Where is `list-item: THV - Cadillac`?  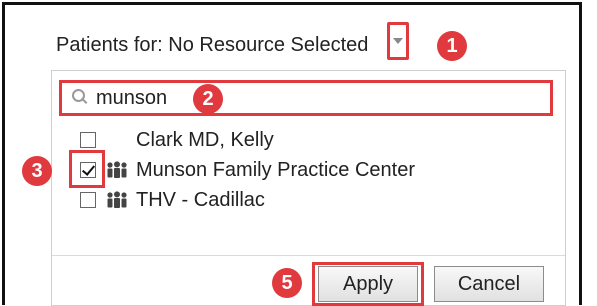
list-item: THV - Cadillac is located at coordinates (172, 200).